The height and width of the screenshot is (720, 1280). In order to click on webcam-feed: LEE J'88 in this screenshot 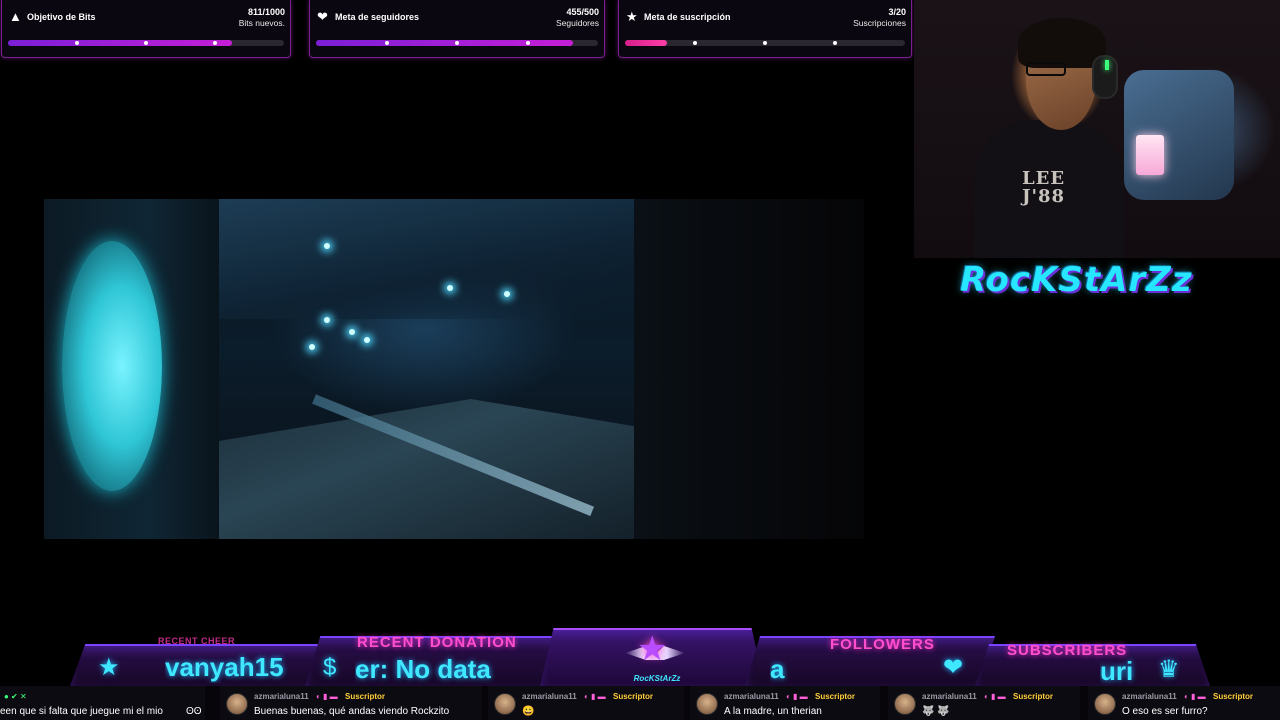, I will do `click(1097, 129)`.